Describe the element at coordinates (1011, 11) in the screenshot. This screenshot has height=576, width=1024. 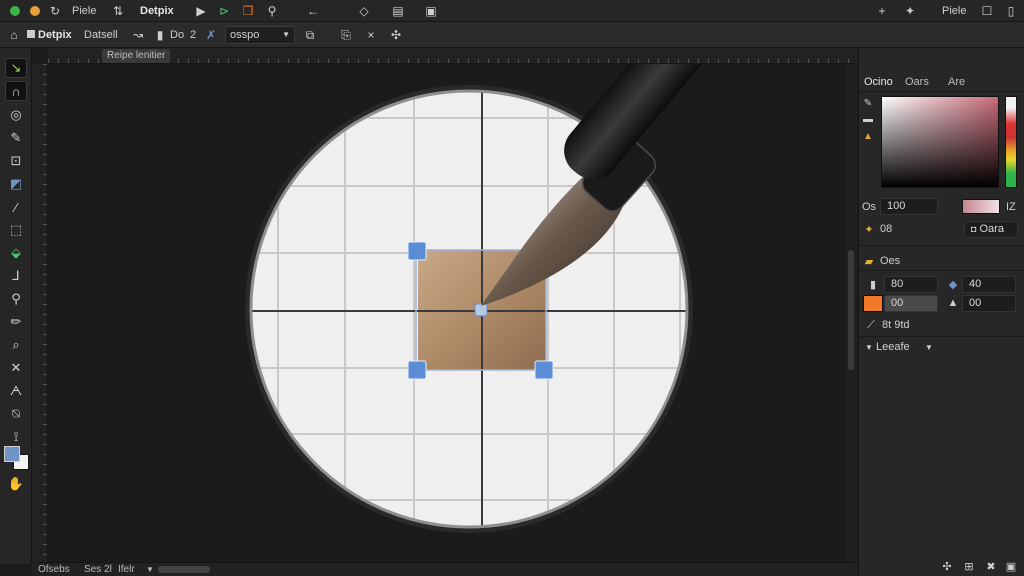
I see `more-icon: ▯` at that location.